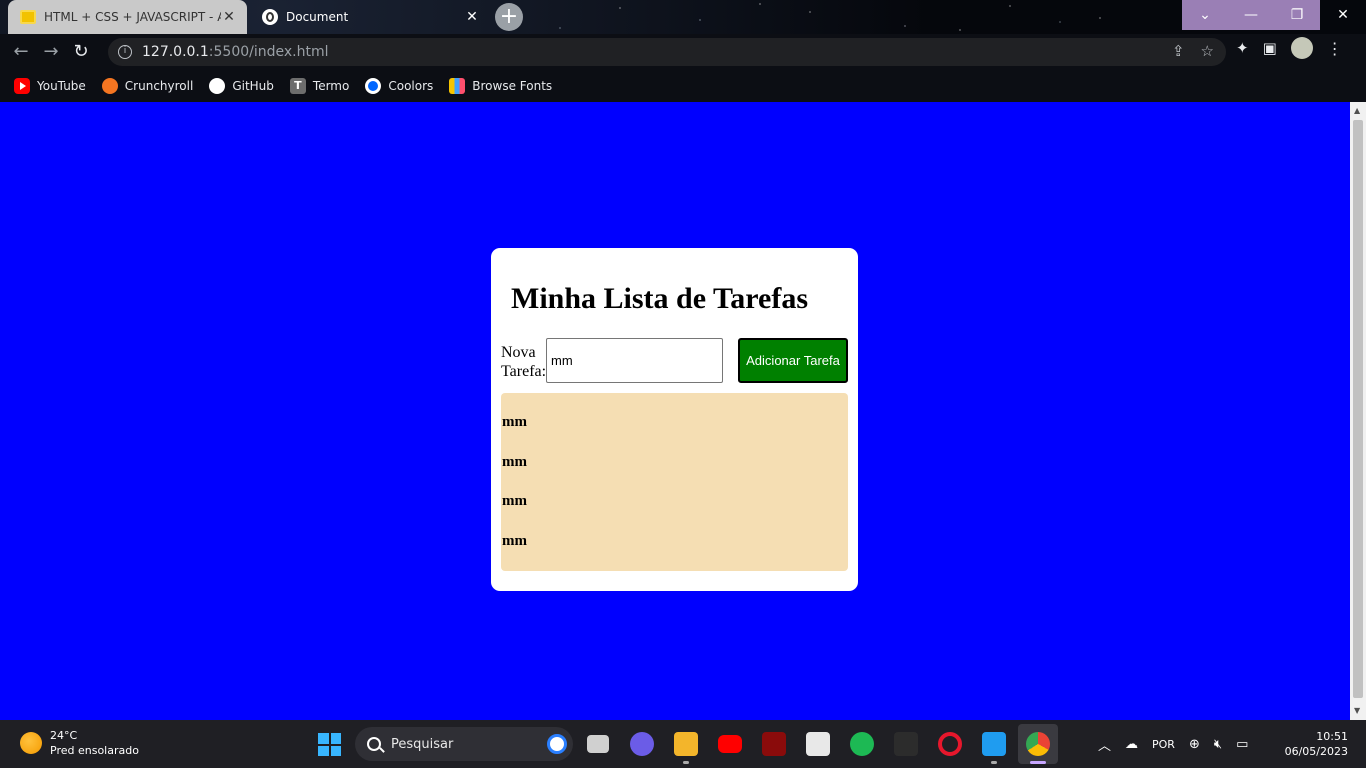 The image size is (1366, 768). What do you see at coordinates (634, 360) in the screenshot?
I see `new-task-input` at bounding box center [634, 360].